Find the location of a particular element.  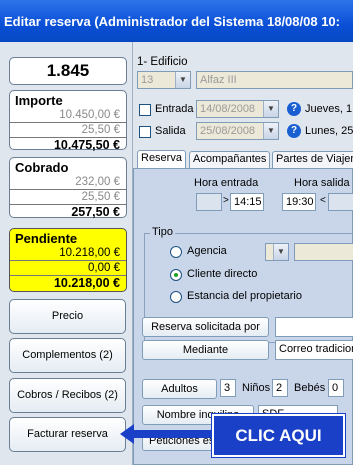

tipo-agencia-radio is located at coordinates (176, 252).